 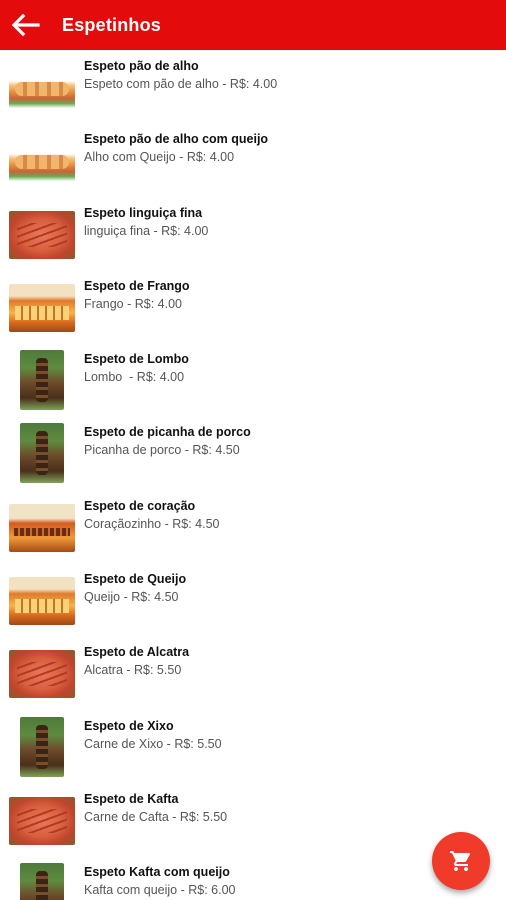 What do you see at coordinates (131, 597) in the screenshot?
I see `item-subtitle: Queijo - R$: 4.50` at bounding box center [131, 597].